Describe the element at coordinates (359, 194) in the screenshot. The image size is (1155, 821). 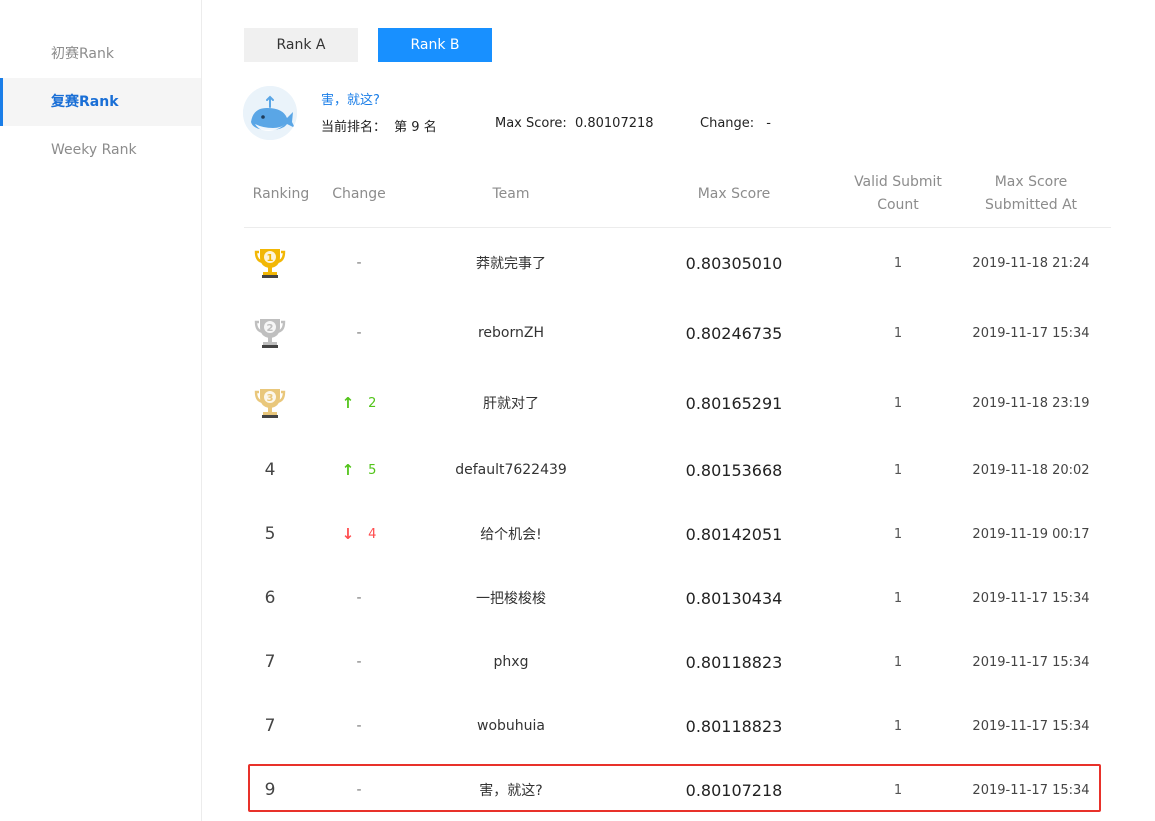
I see `header-change: Change` at that location.